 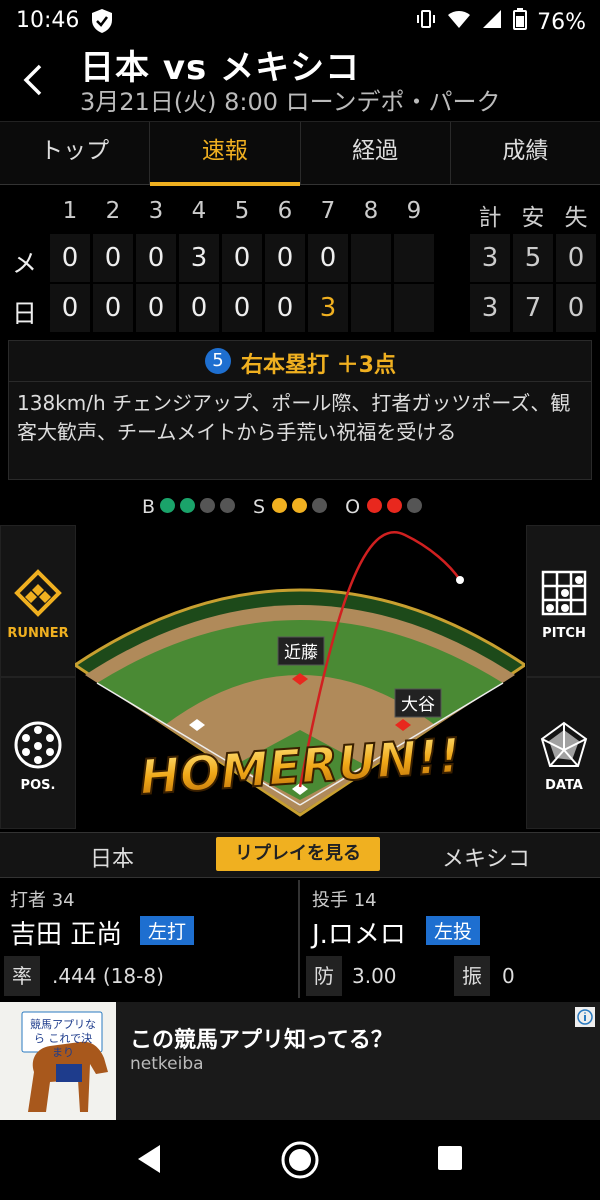 I want to click on tab-stats: 成績, so click(x=525, y=153).